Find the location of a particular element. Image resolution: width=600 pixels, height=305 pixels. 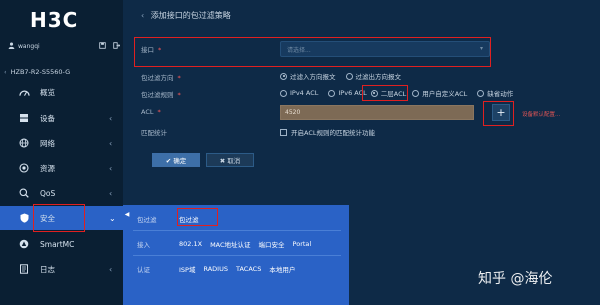

submenu-item-radius: RADIUS is located at coordinates (215, 269).